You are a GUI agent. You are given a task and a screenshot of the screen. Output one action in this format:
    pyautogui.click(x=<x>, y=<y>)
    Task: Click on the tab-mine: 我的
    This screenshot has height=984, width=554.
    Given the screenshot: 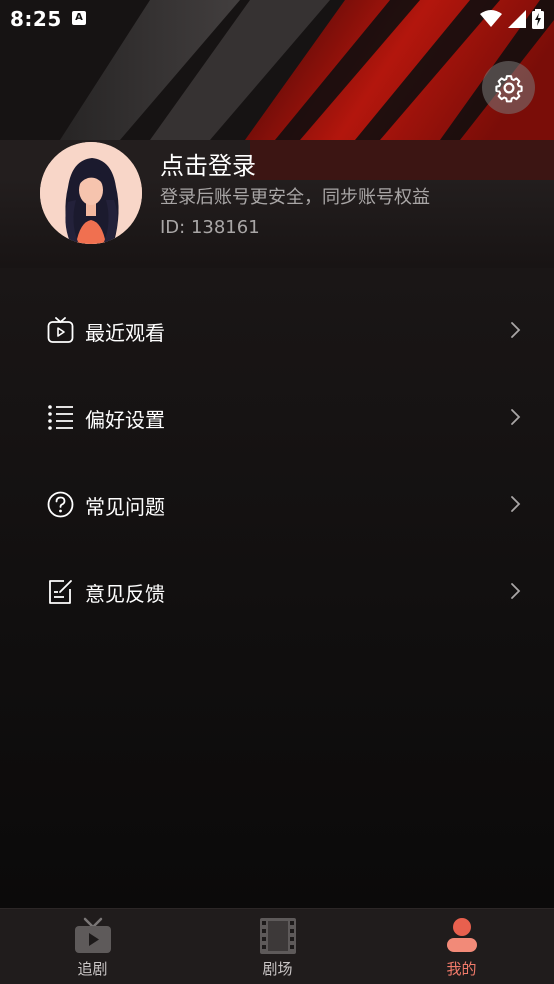 What is the action you would take?
    pyautogui.click(x=461, y=946)
    